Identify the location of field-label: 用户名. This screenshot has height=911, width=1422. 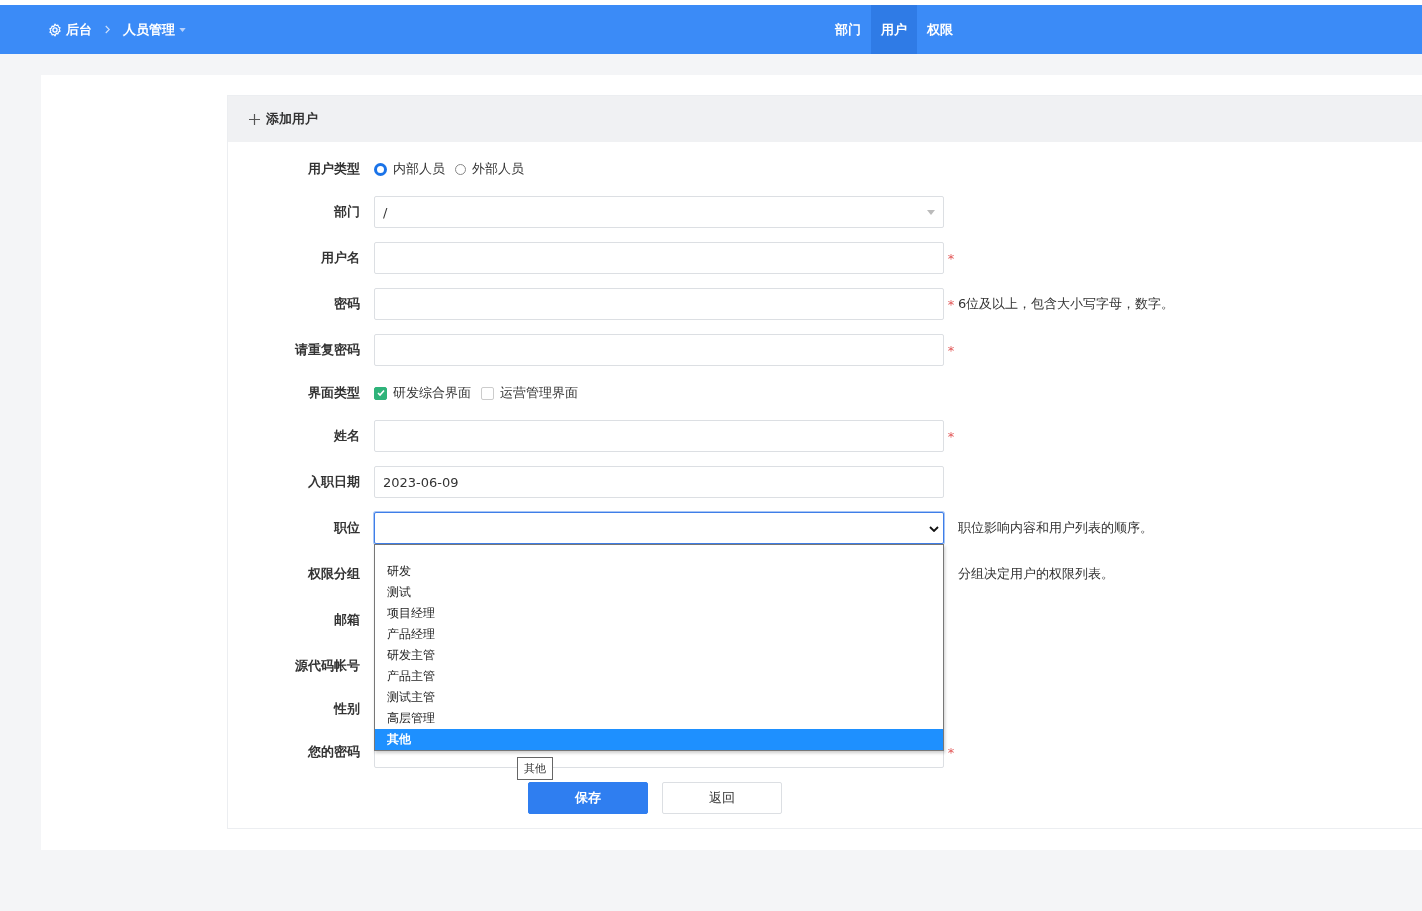
(340, 258).